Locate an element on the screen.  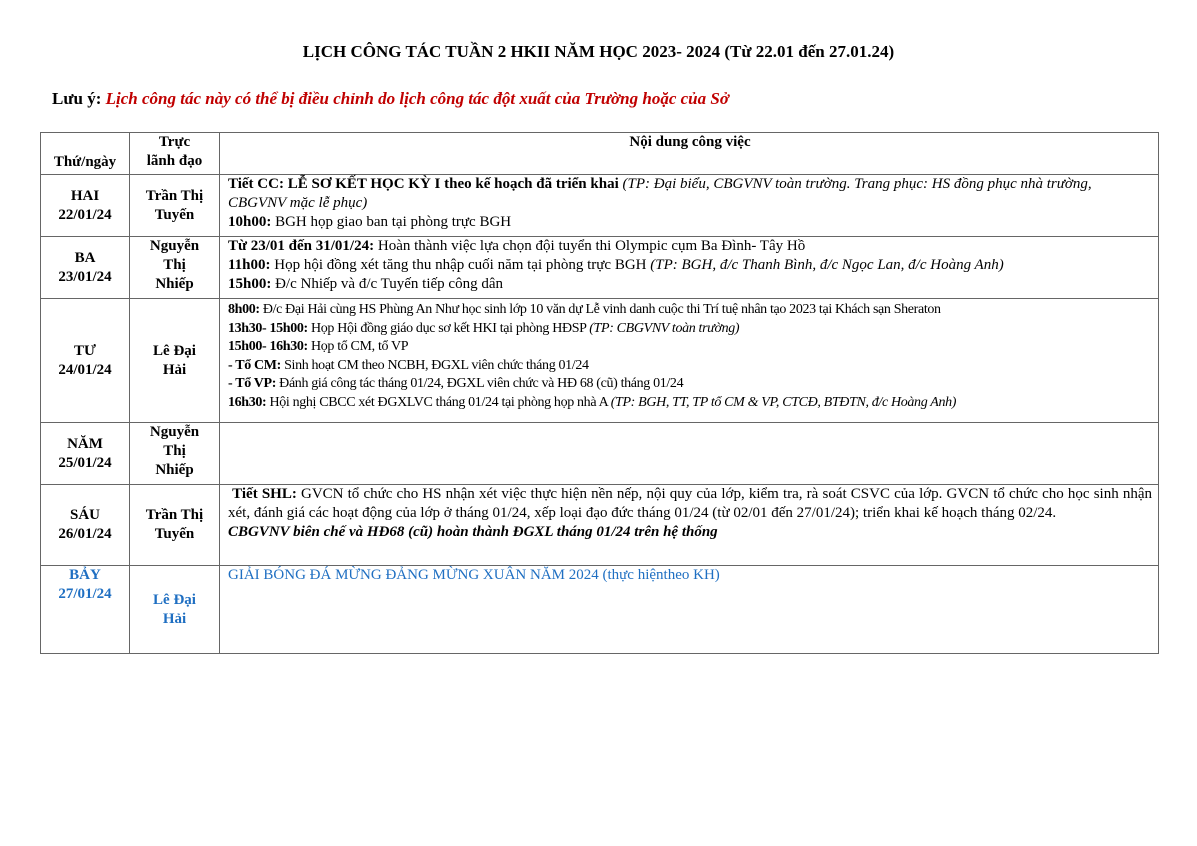
header-leader-line1: Trực is located at coordinates (174, 142).